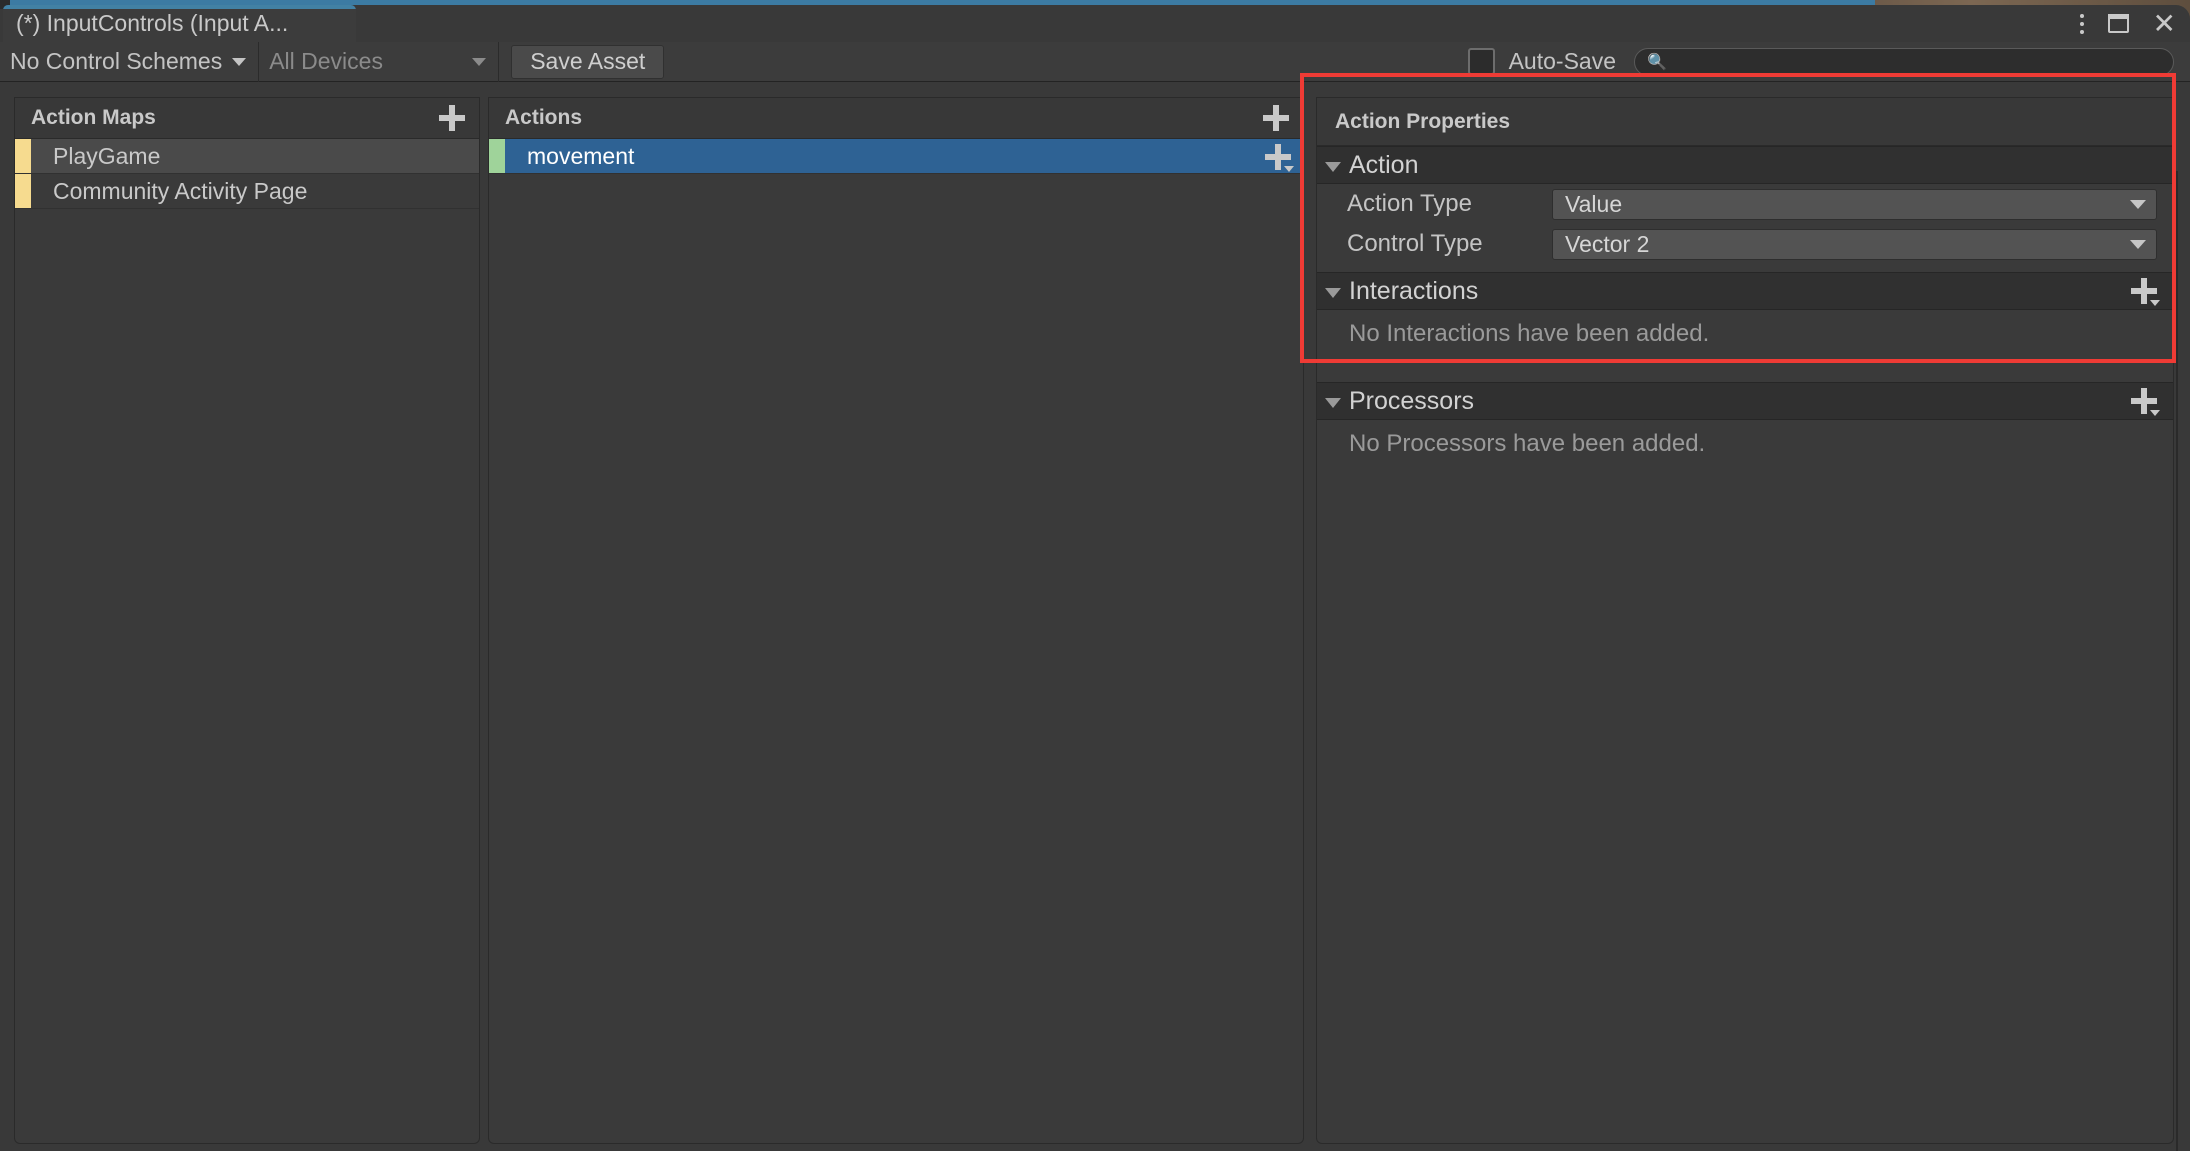 This screenshot has width=2190, height=1151. I want to click on control-schemes-label: No Control Schemes, so click(116, 61).